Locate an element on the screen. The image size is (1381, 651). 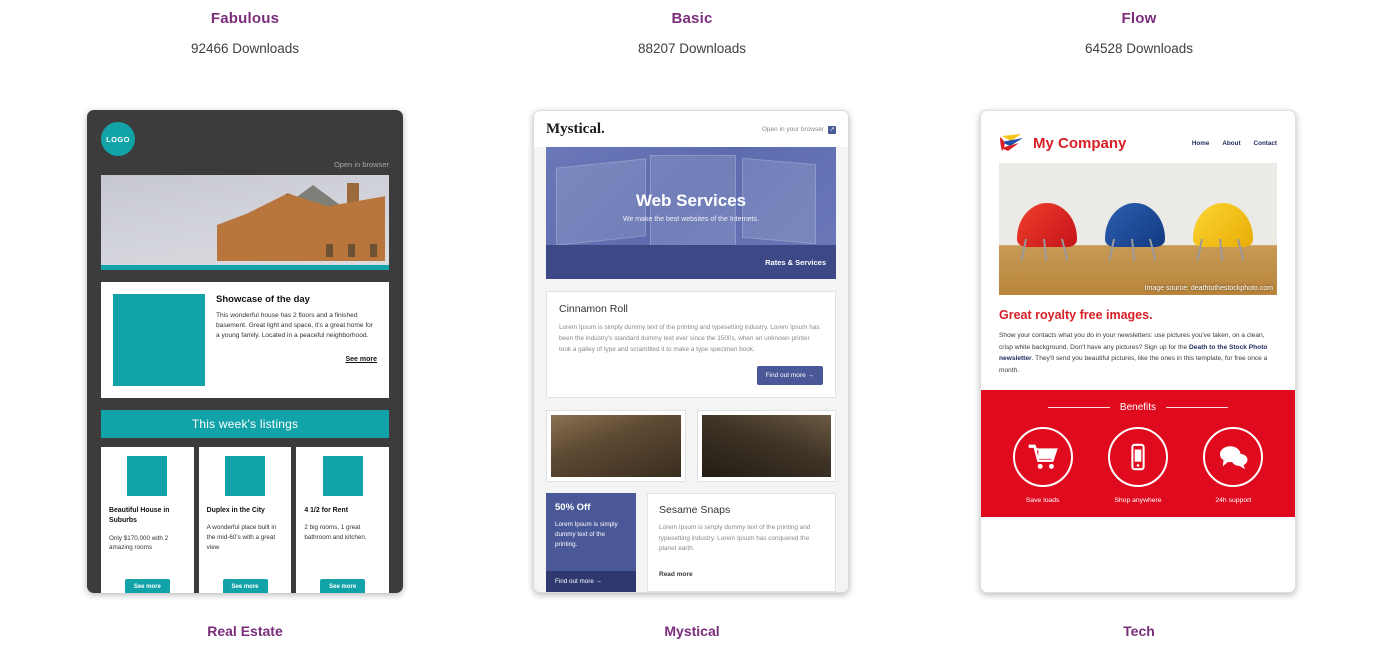
yellow-chair is located at coordinates (1223, 232).